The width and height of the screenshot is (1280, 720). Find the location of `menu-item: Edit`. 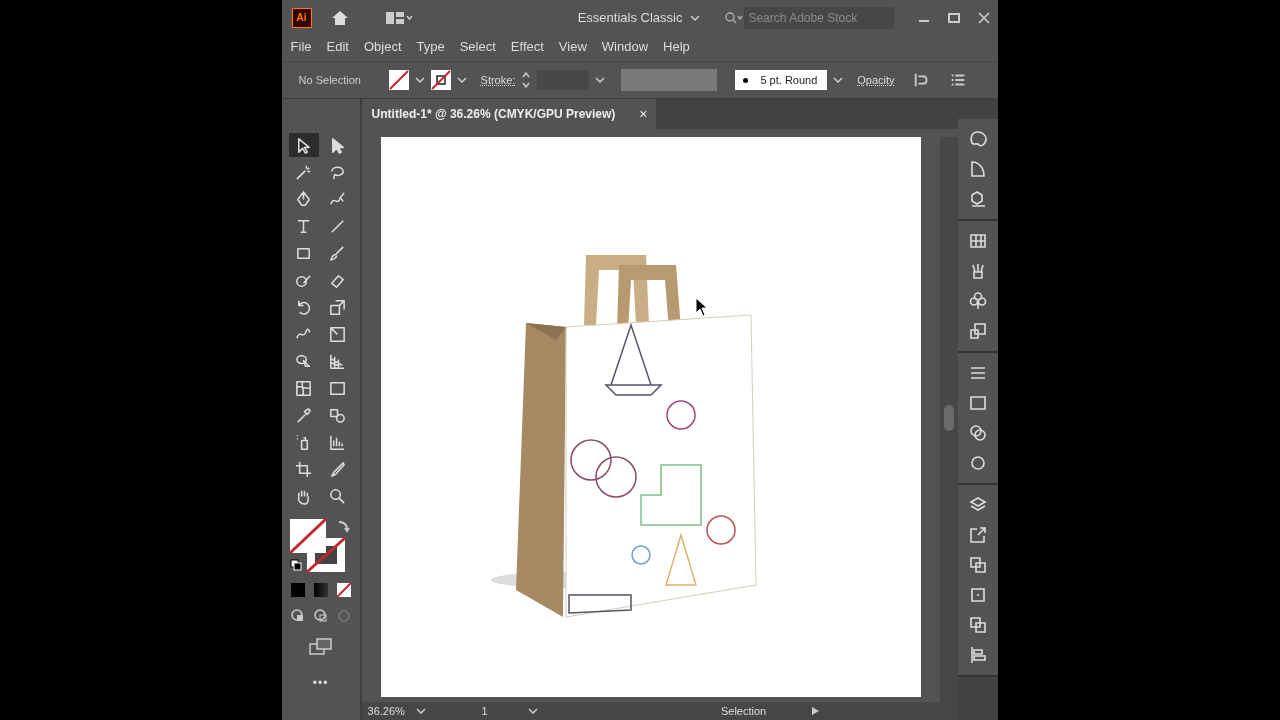

menu-item: Edit is located at coordinates (337, 46).